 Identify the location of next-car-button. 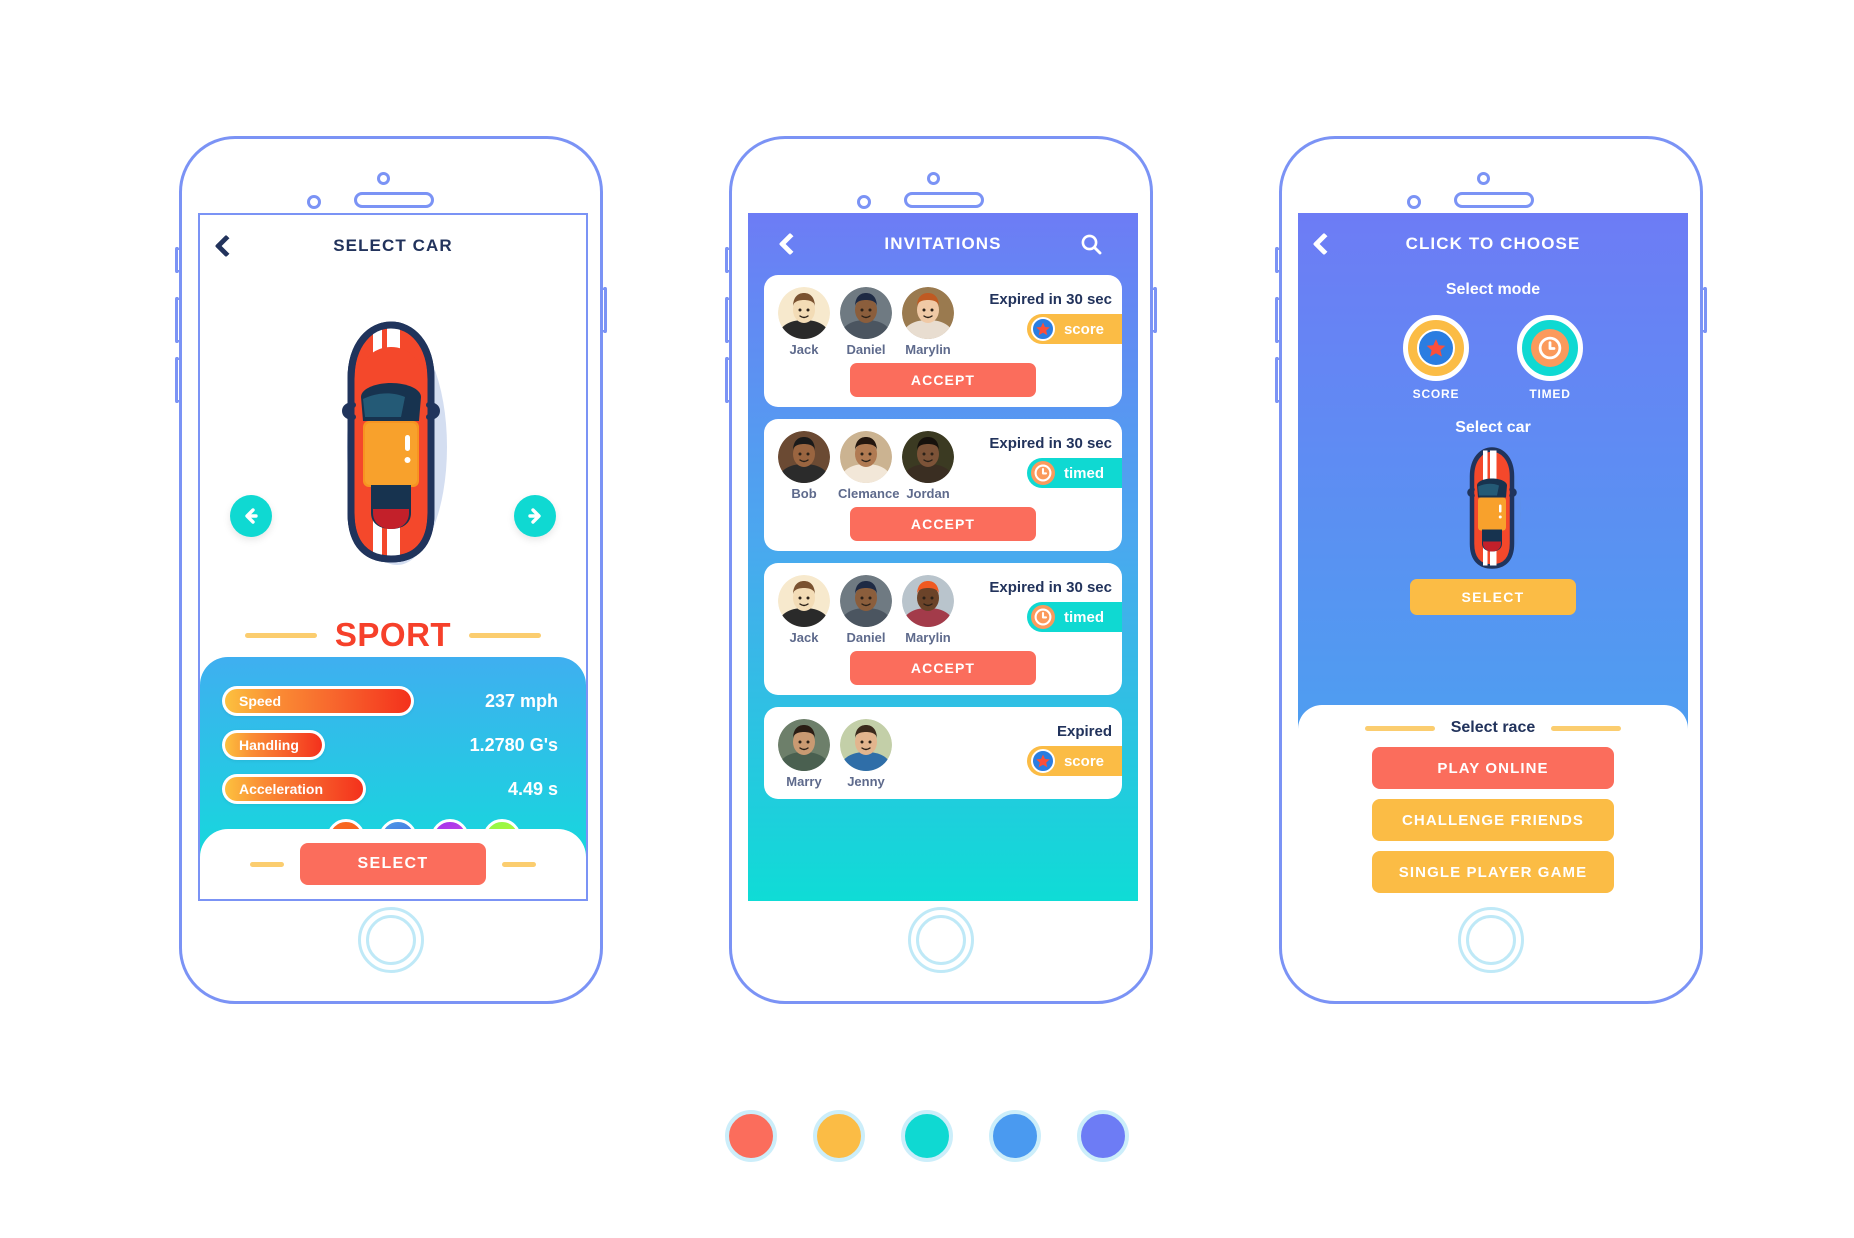
(535, 516).